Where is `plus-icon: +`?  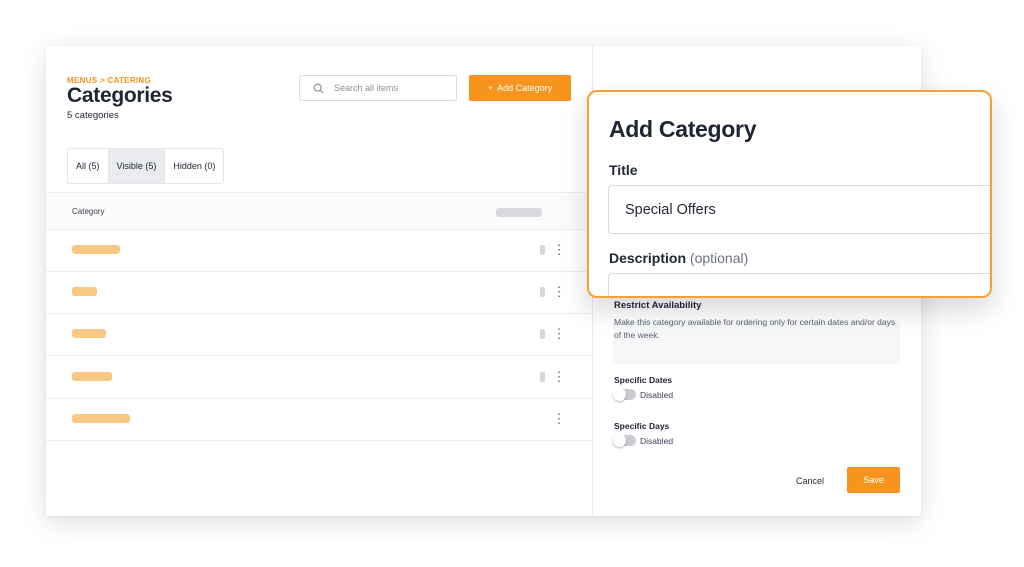 plus-icon: + is located at coordinates (490, 88).